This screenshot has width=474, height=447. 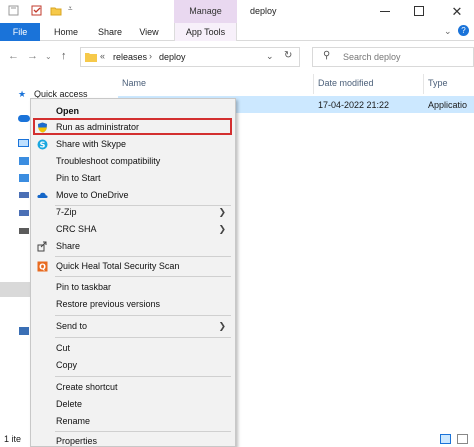 I want to click on back-arrow-icon: ←, so click(x=13, y=56).